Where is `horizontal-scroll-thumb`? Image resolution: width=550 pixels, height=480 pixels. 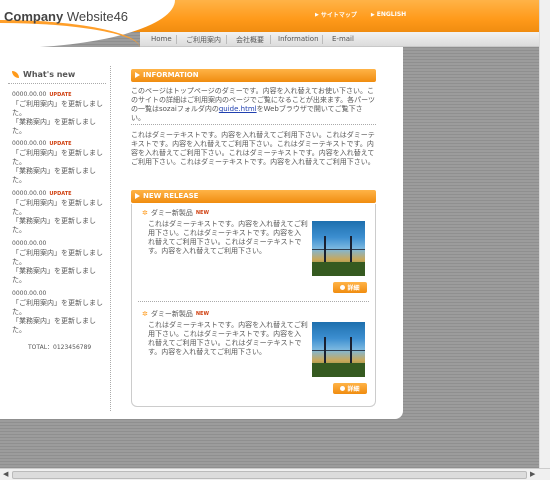
horizontal-scroll-thumb is located at coordinates (269, 475).